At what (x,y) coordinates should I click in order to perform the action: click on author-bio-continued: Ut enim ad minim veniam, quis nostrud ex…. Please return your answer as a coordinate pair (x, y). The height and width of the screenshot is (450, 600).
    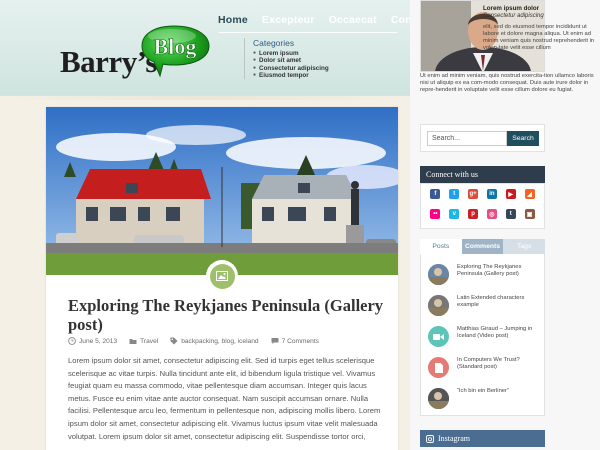
    Looking at the image, I should click on (507, 83).